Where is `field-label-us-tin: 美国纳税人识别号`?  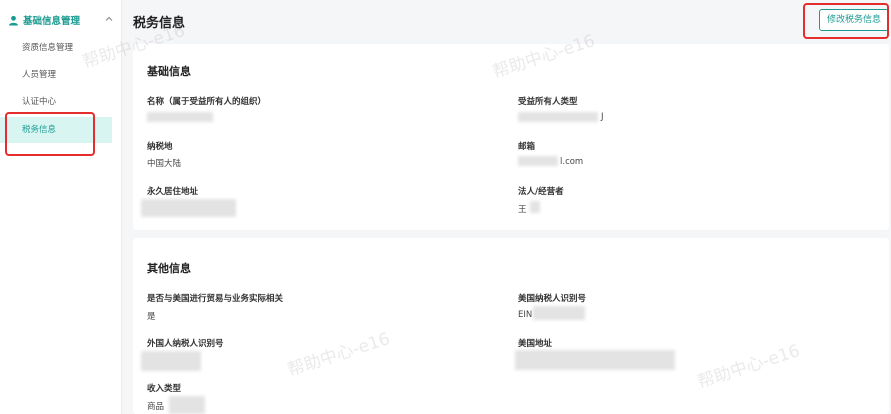 field-label-us-tin: 美国纳税人识别号 is located at coordinates (552, 299).